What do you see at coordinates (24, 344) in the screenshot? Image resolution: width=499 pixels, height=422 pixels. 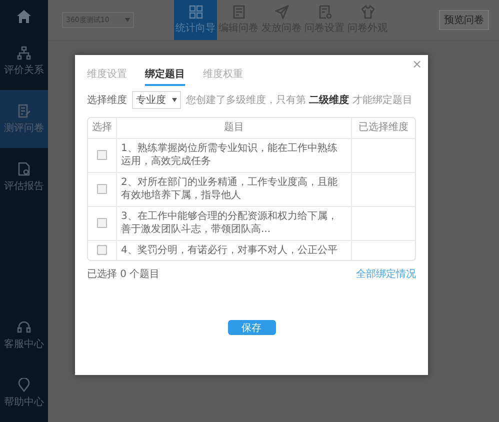 I see `sidebar-label: 客服中心` at bounding box center [24, 344].